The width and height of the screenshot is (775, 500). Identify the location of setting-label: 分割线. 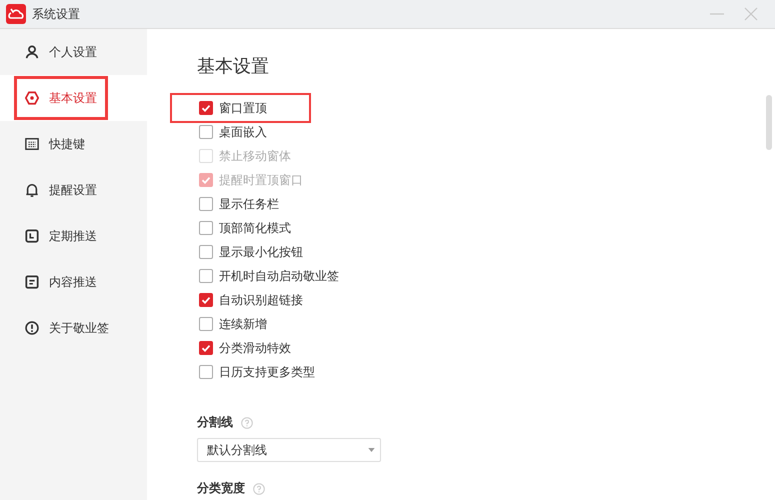
(215, 422).